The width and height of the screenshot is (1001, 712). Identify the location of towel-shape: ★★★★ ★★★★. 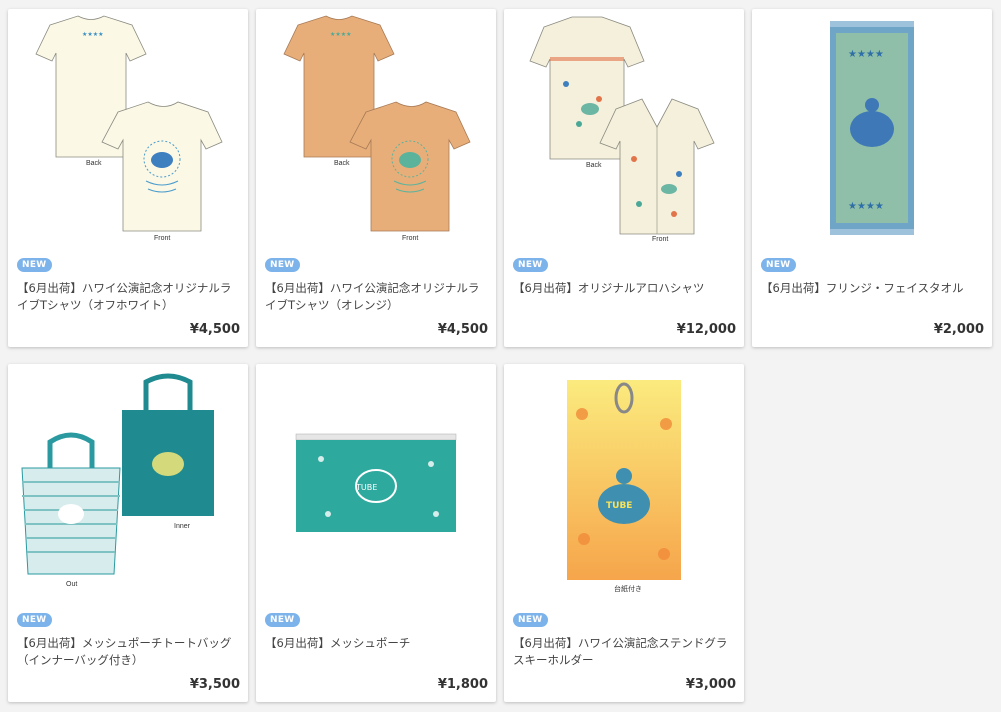
(872, 128).